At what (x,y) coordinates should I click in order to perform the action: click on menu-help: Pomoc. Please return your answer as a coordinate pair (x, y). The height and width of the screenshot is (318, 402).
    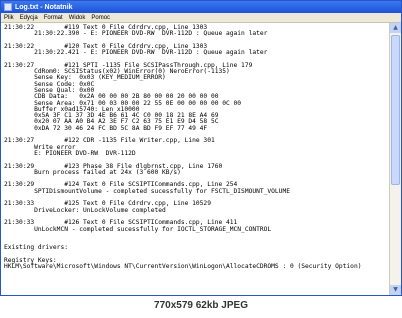
    Looking at the image, I should click on (100, 18).